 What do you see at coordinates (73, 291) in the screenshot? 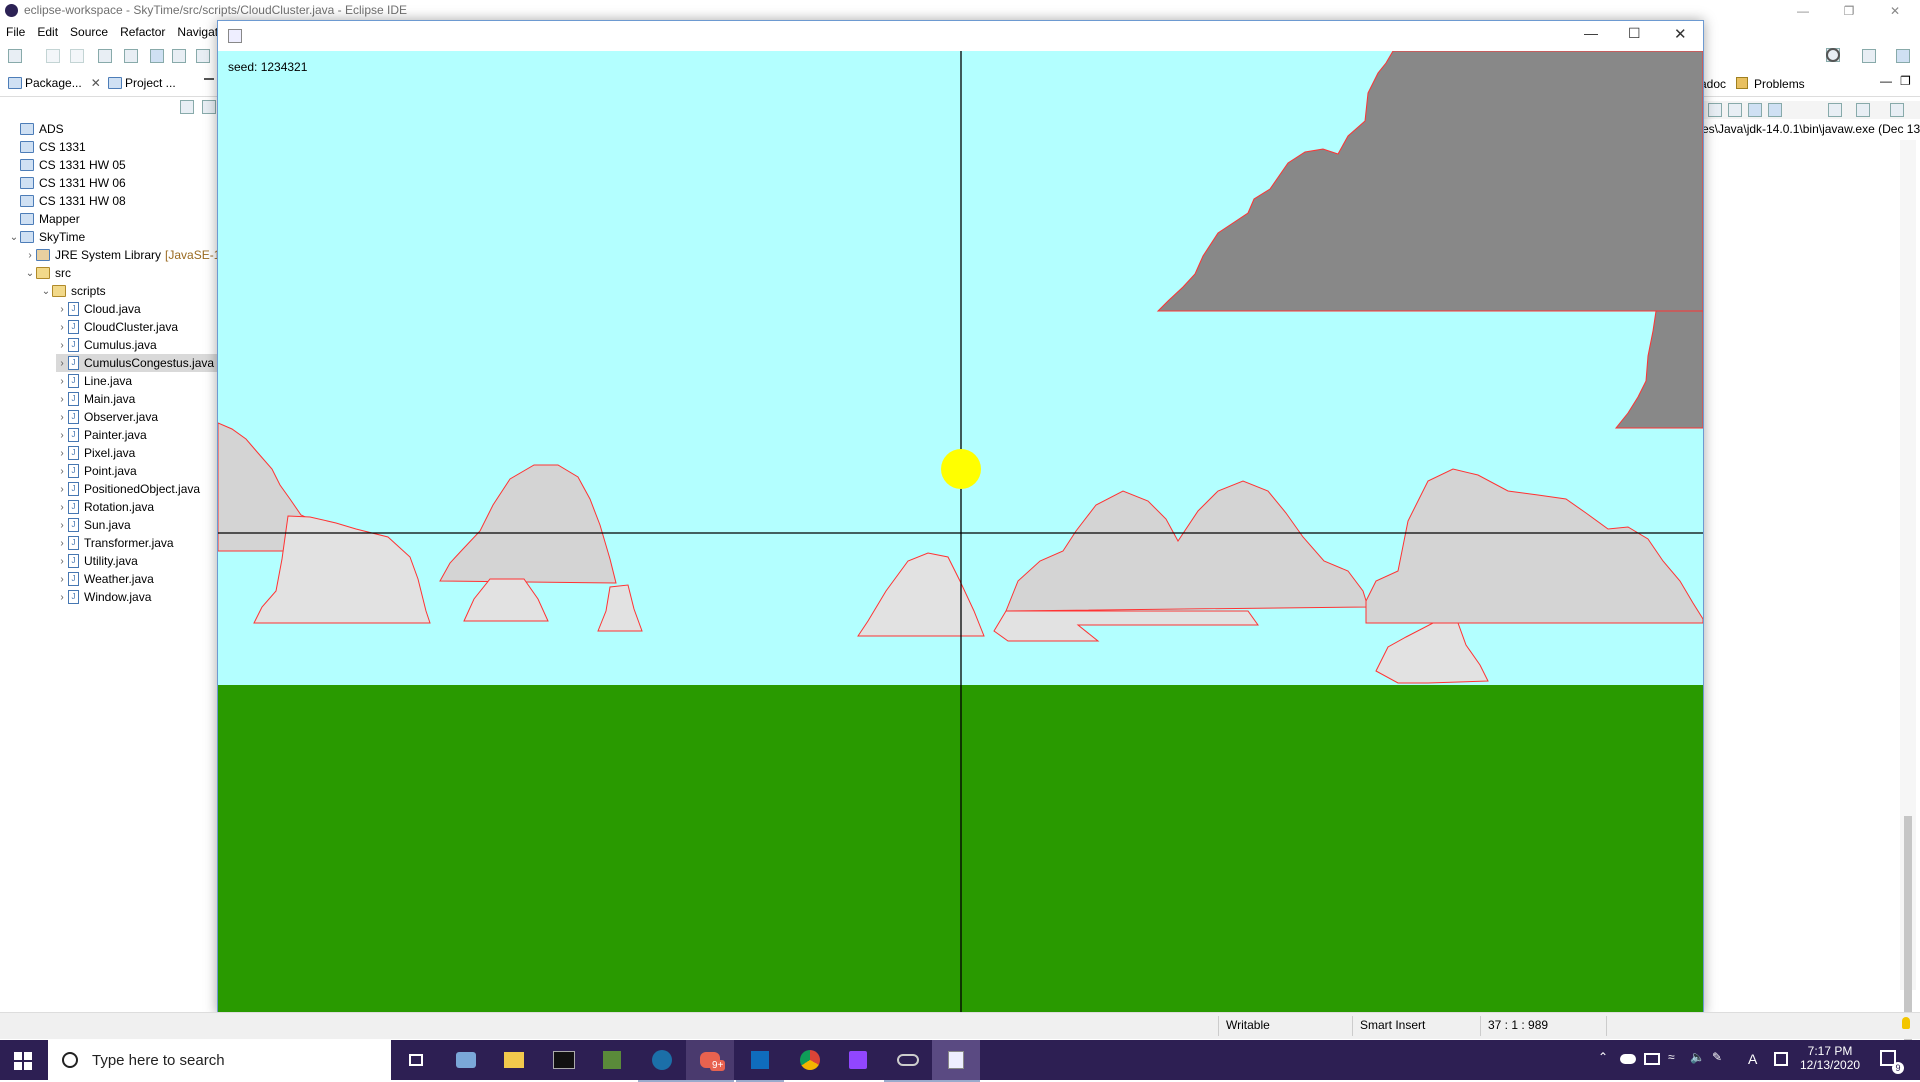
I see `tree-item: ⌄ scripts` at bounding box center [73, 291].